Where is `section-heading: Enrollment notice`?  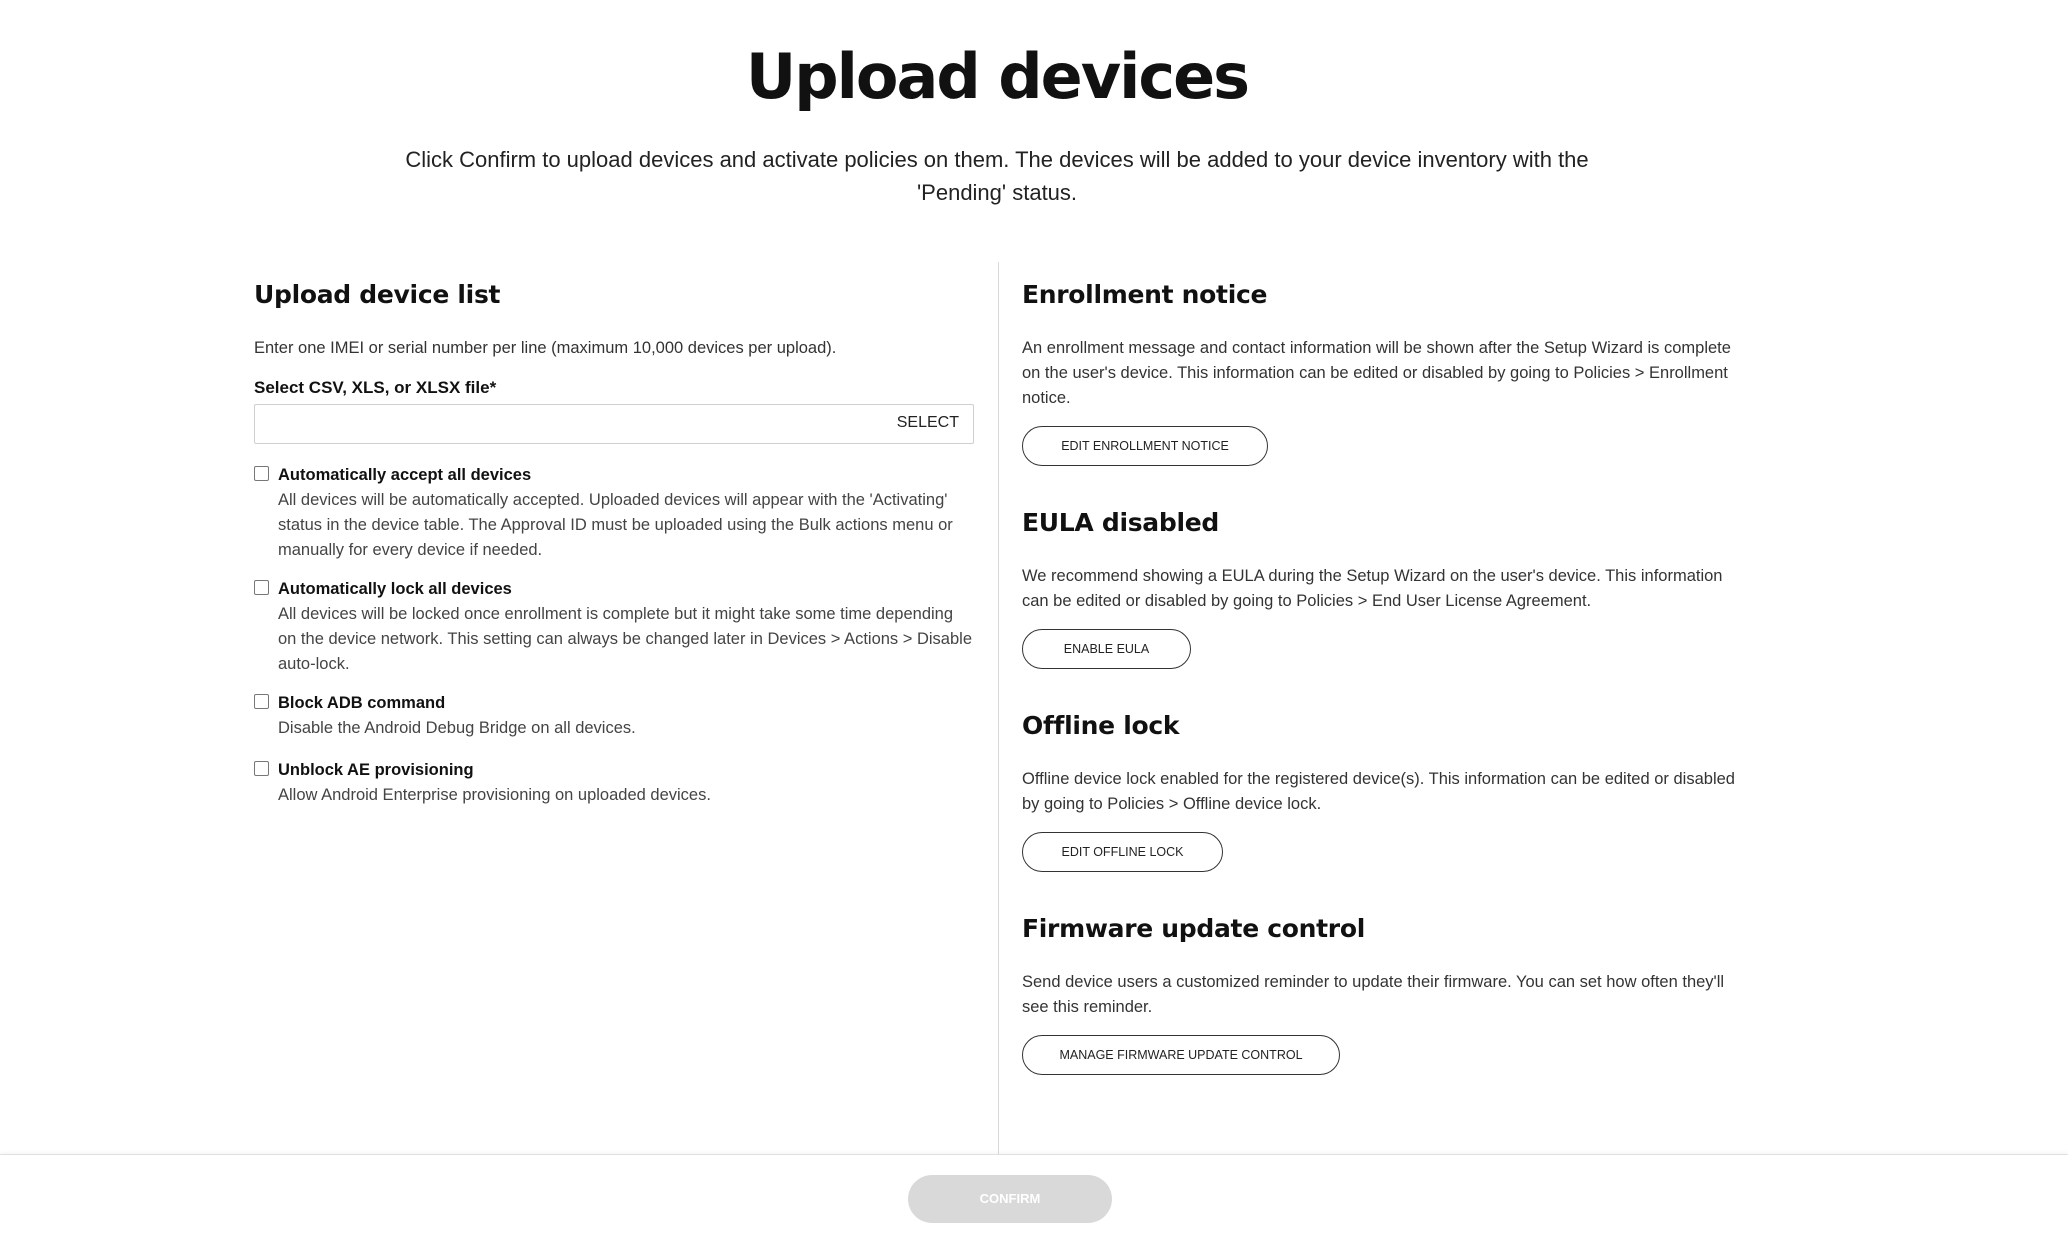
section-heading: Enrollment notice is located at coordinates (1145, 294).